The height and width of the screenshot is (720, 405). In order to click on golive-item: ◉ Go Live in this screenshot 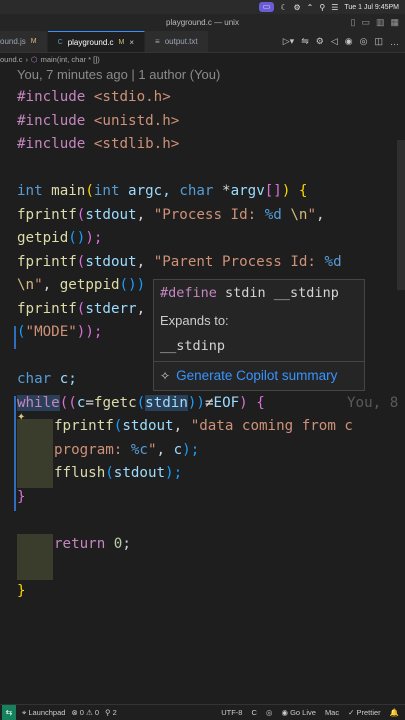, I will do `click(298, 712)`.